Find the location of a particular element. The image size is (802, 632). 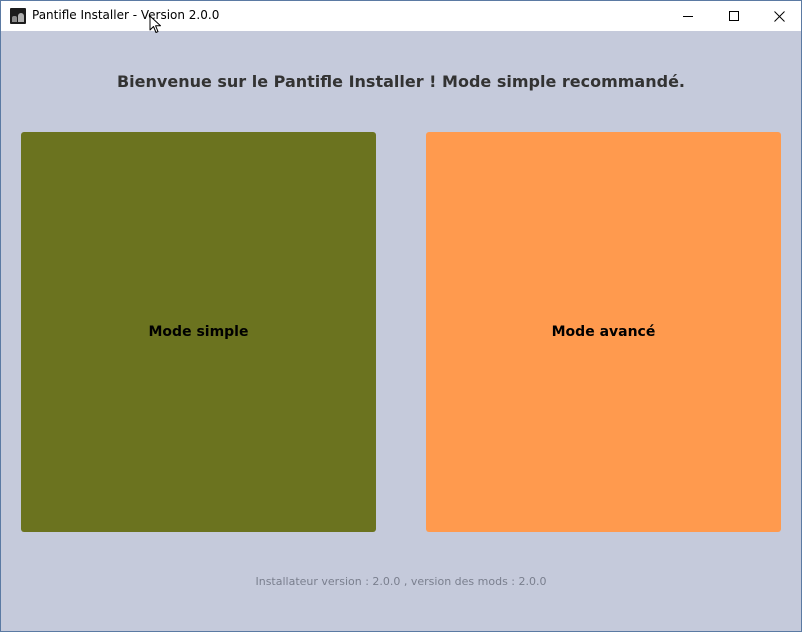

minimize-icon is located at coordinates (688, 16).